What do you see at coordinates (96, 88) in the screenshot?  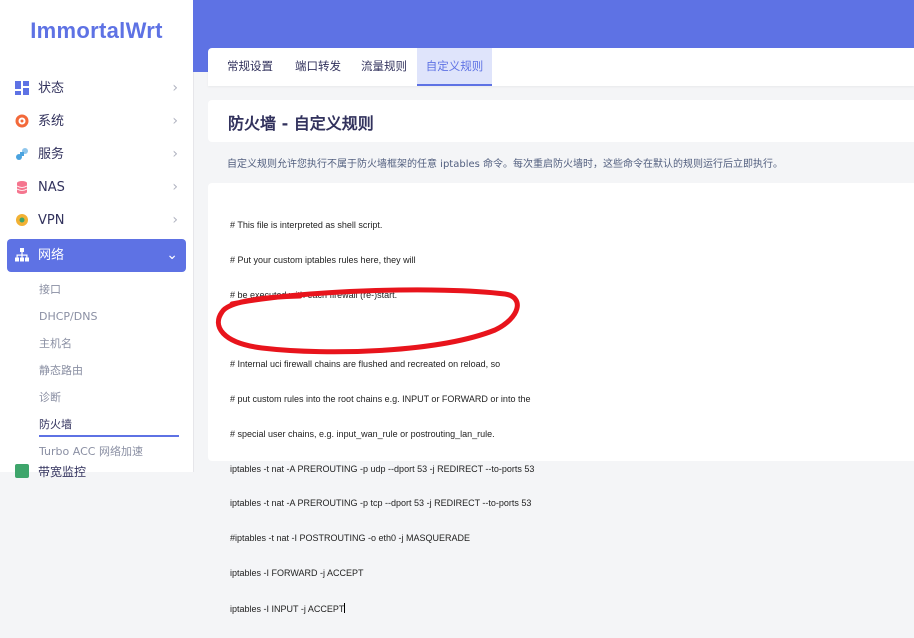 I see `sidebar-item-status: 状态 ›` at bounding box center [96, 88].